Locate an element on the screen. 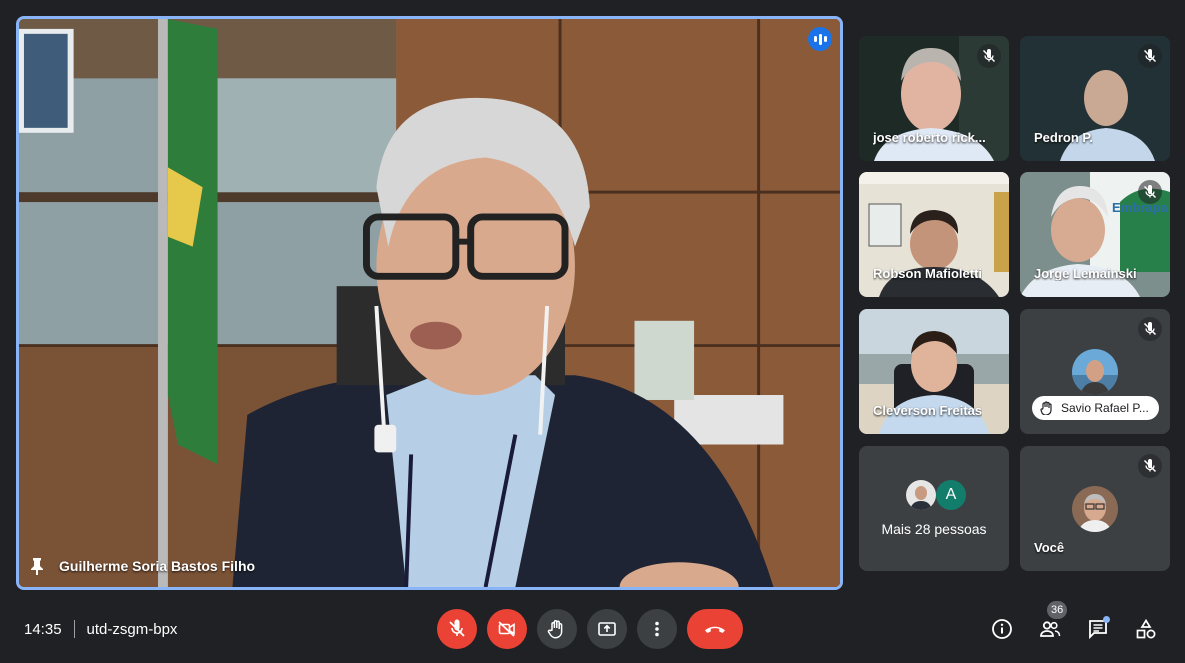 The width and height of the screenshot is (1185, 663). pin-icon is located at coordinates (37, 566).